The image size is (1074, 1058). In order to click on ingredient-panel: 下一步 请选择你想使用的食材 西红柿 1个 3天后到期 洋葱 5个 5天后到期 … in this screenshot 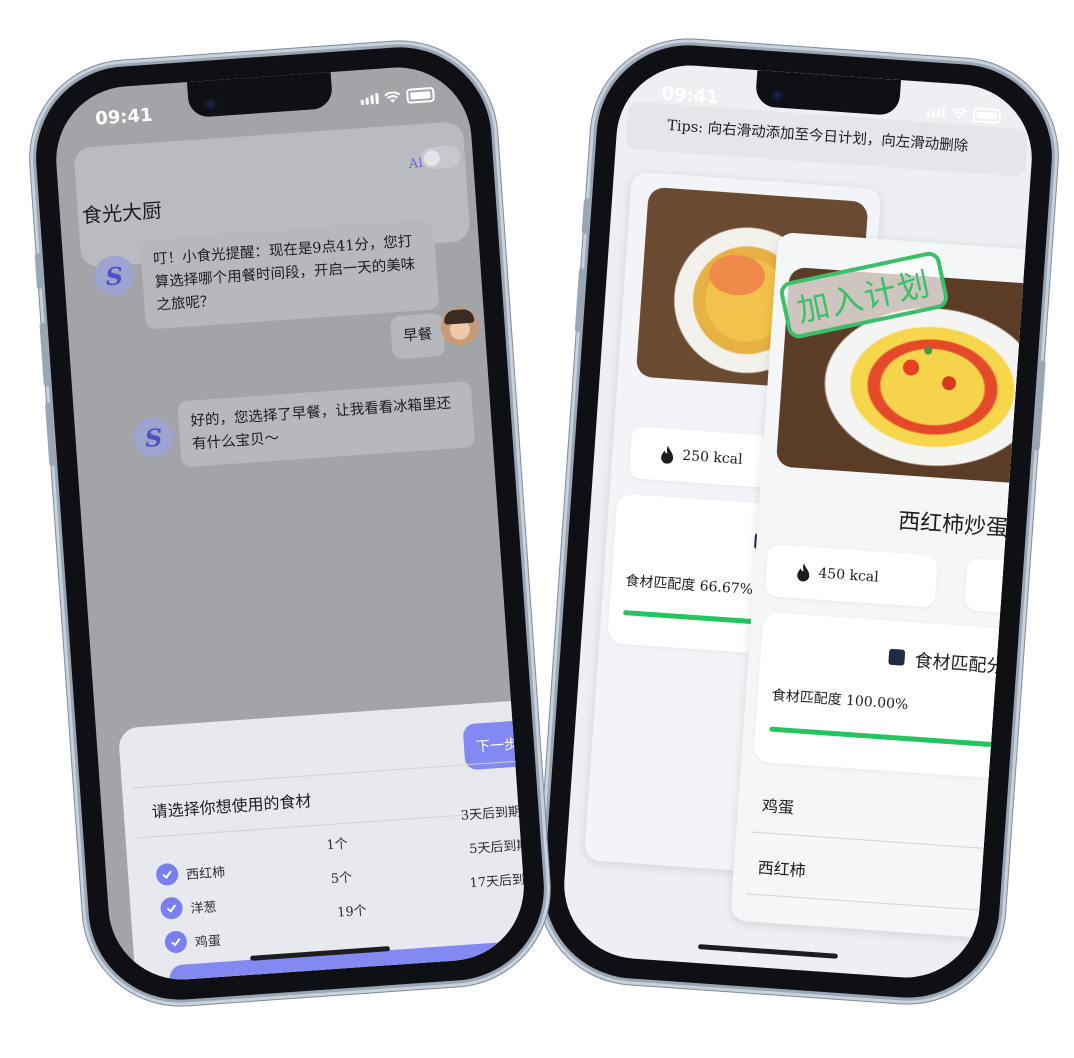, I will do `click(323, 841)`.